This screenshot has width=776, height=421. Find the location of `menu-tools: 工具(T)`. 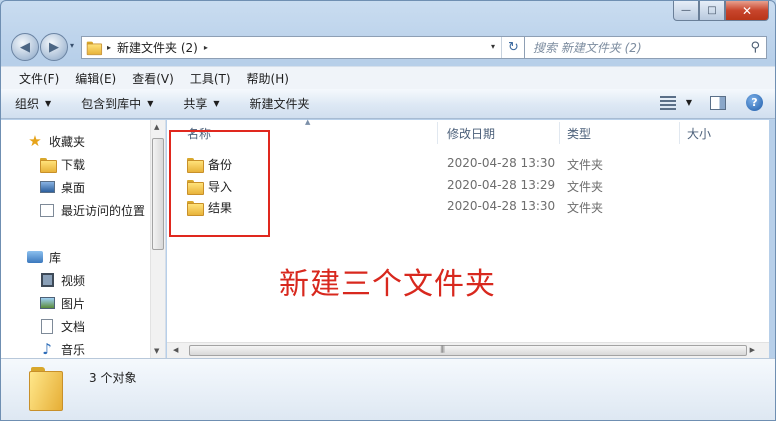

menu-tools: 工具(T) is located at coordinates (210, 78).